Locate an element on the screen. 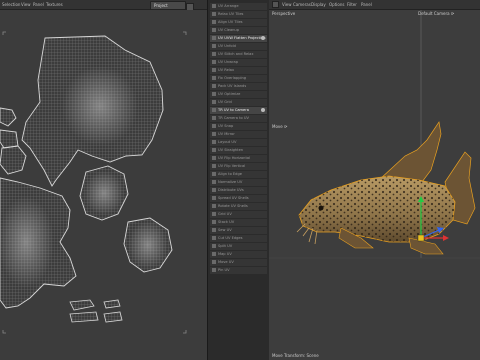  menu-item: UV Grid is located at coordinates (238, 103).